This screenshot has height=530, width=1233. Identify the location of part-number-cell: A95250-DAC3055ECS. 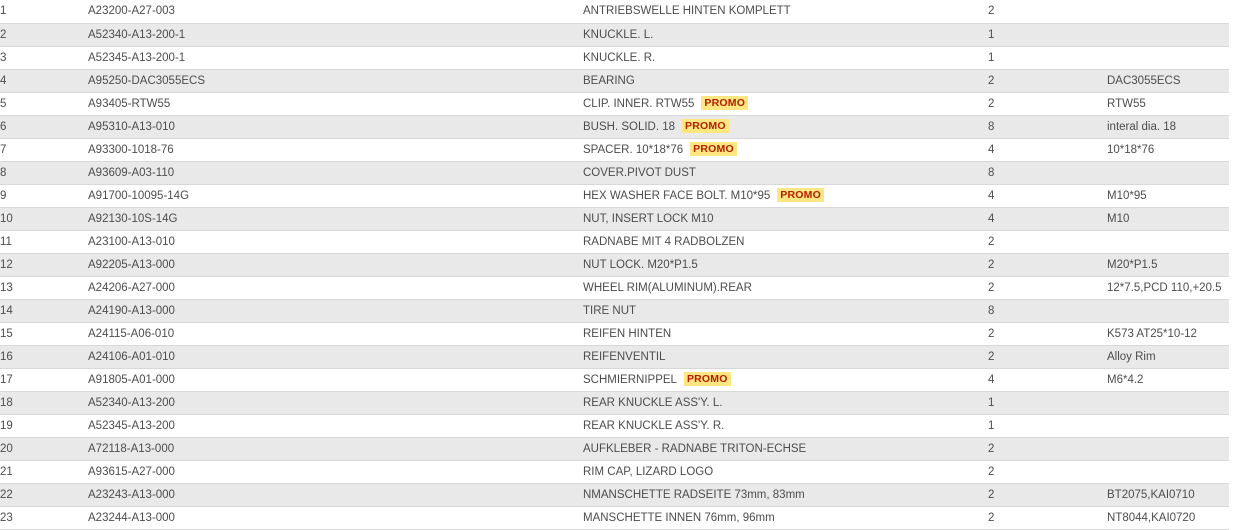
(335, 81).